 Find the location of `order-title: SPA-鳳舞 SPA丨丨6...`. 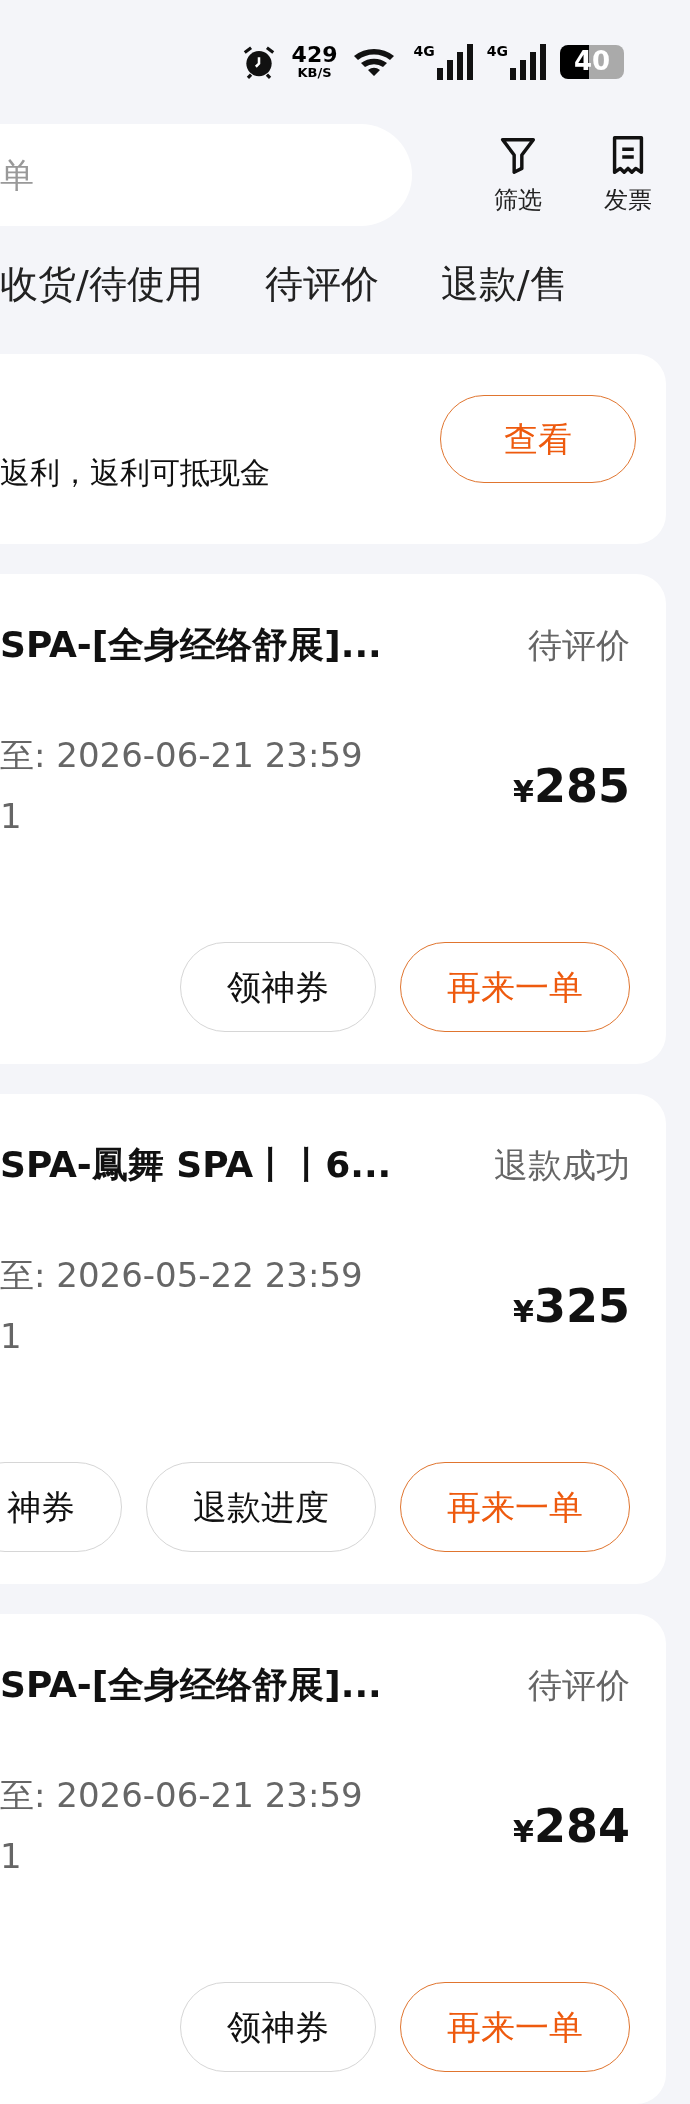

order-title: SPA-鳳舞 SPA丨丨6... is located at coordinates (196, 1165).